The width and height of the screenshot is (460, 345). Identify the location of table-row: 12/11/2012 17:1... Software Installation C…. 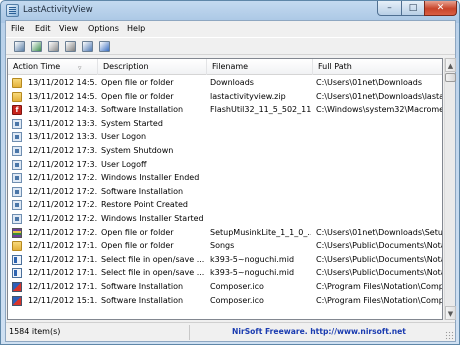
(225, 287).